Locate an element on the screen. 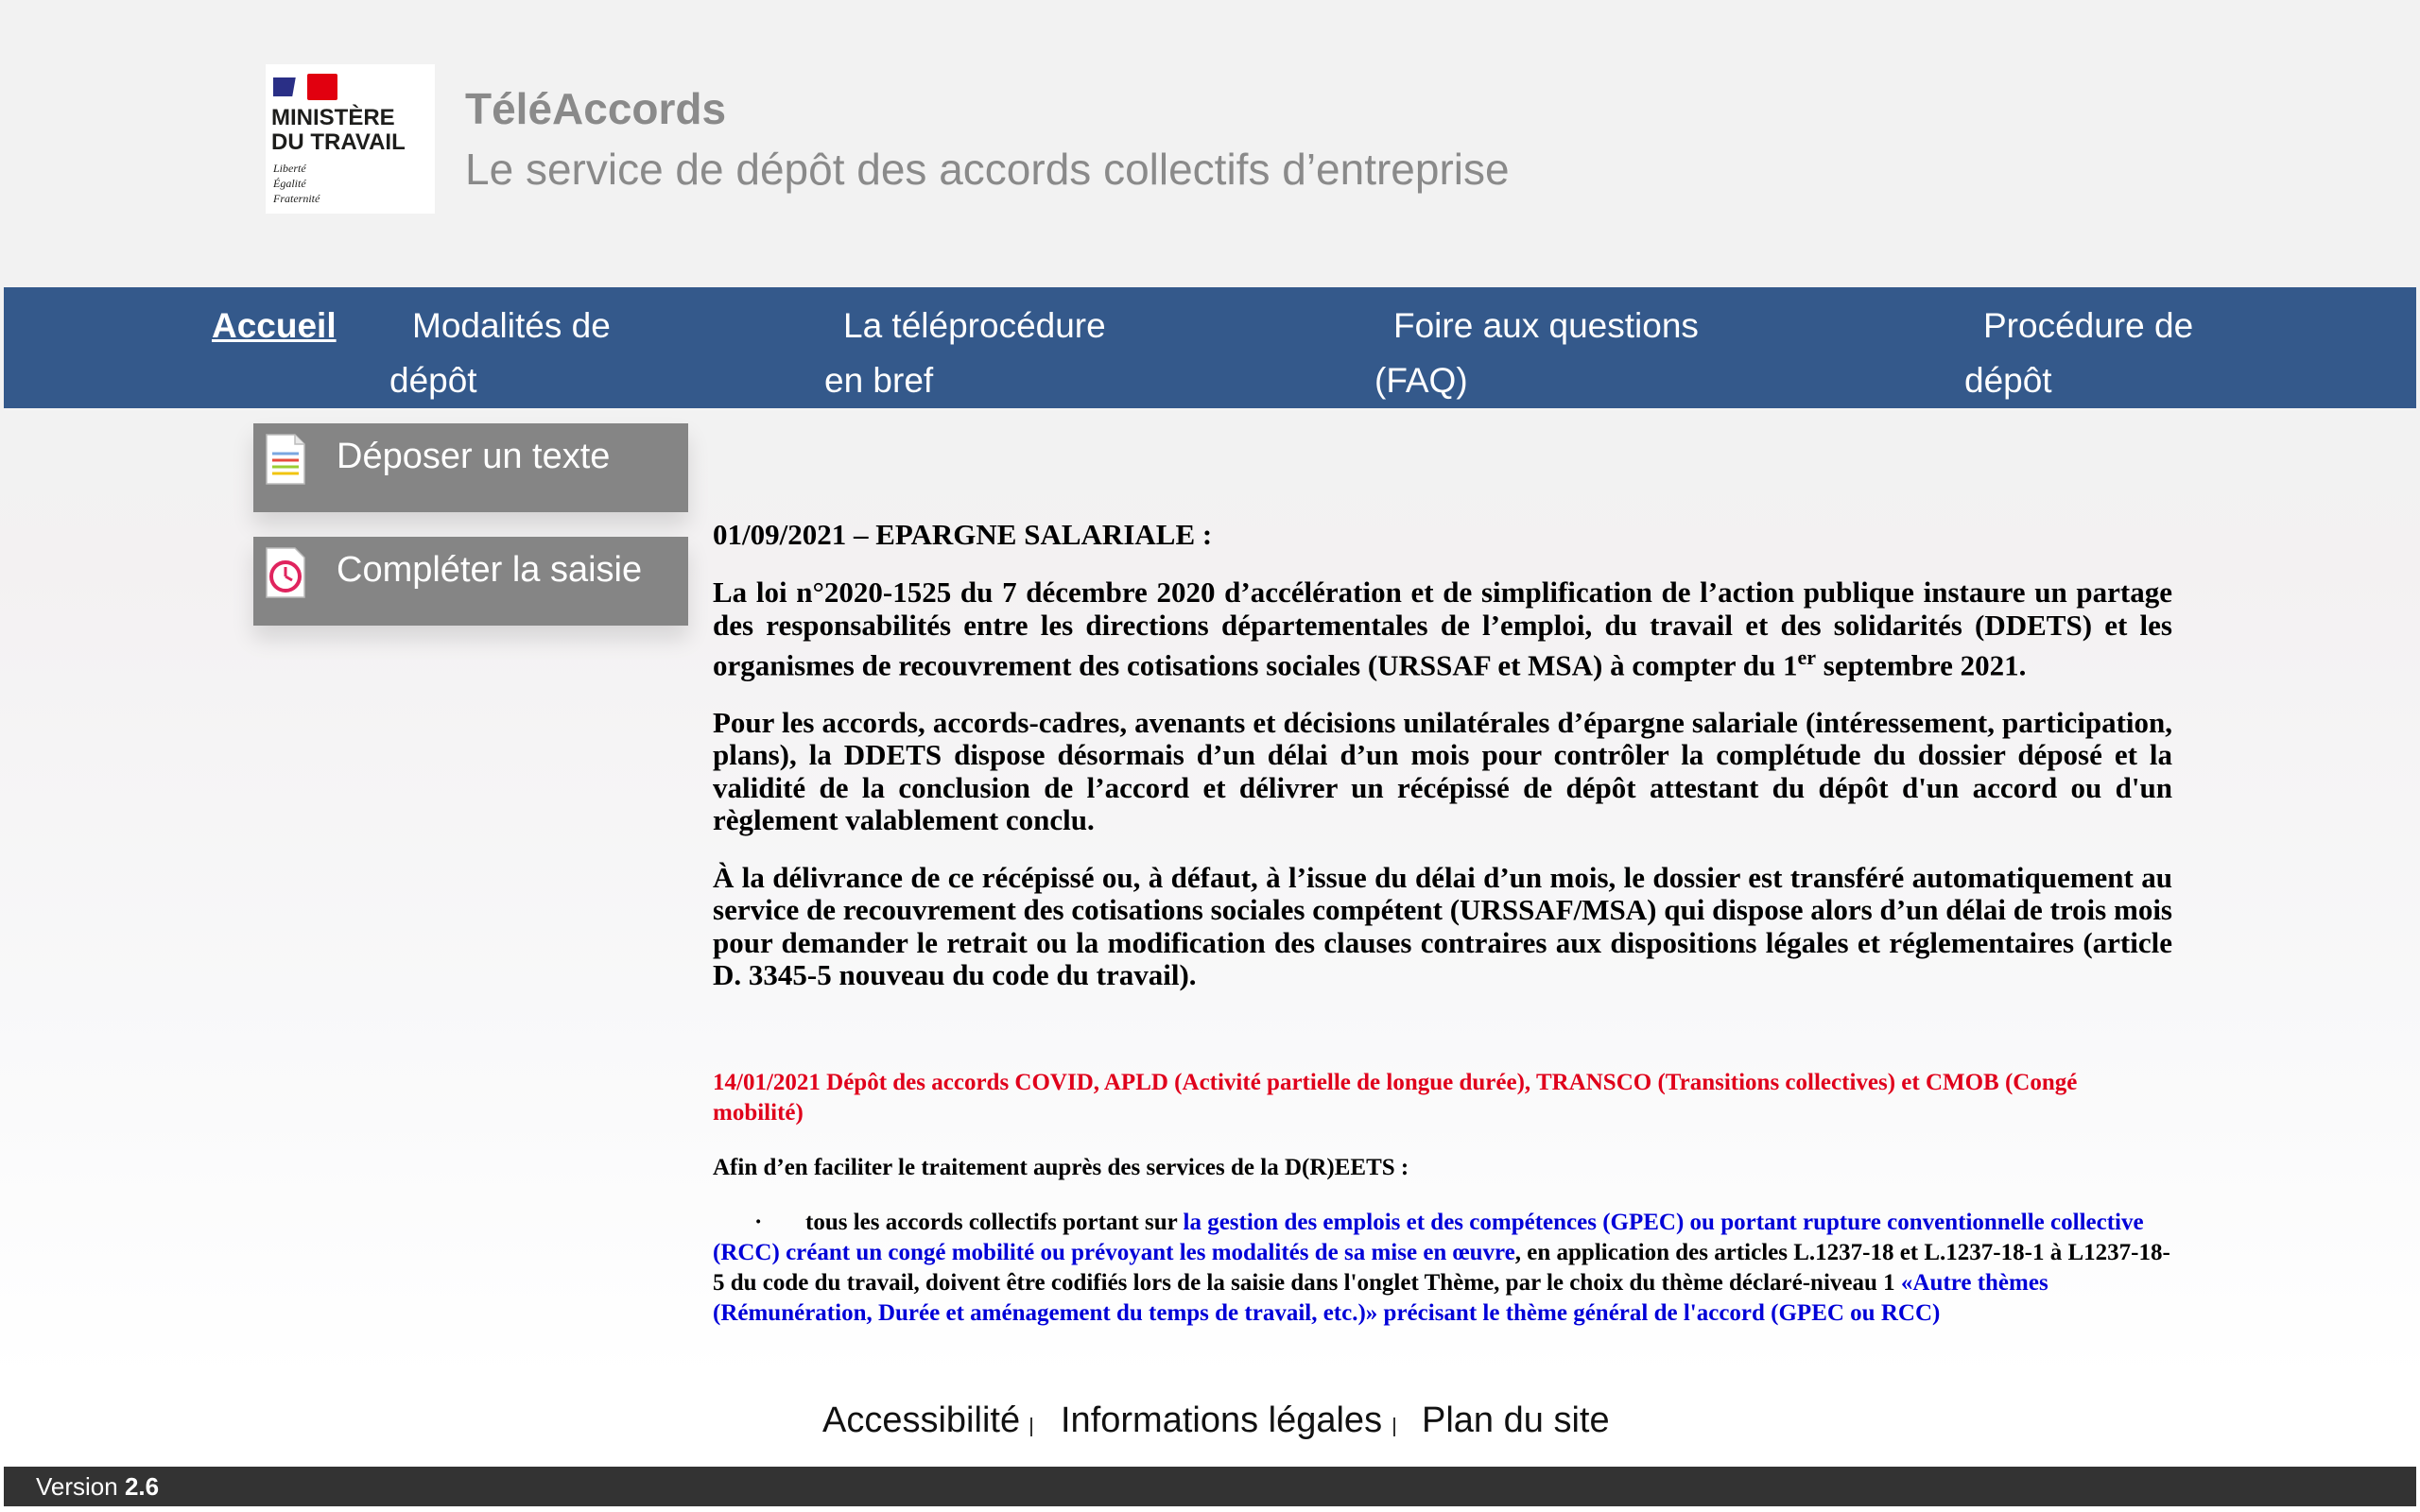 The height and width of the screenshot is (1512, 2420). logo-text: MINISTÈRE DU TRAVAIL is located at coordinates (338, 130).